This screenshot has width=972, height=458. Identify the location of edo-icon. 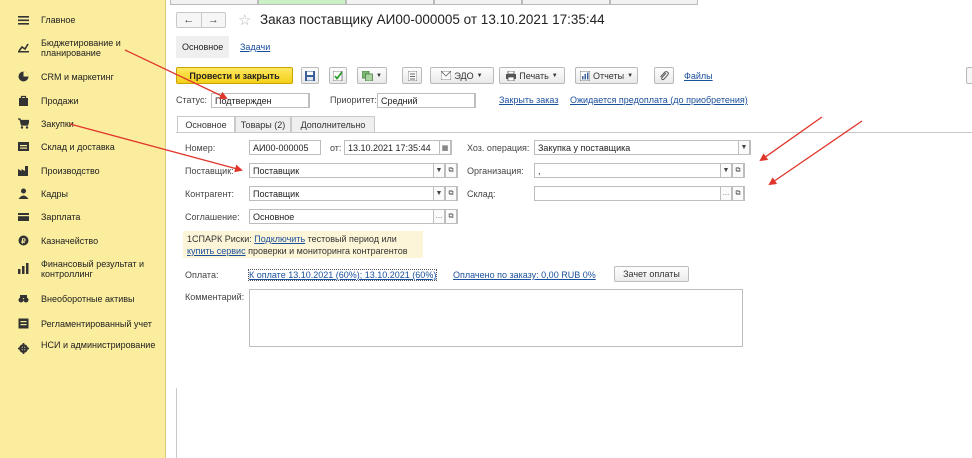
(446, 75).